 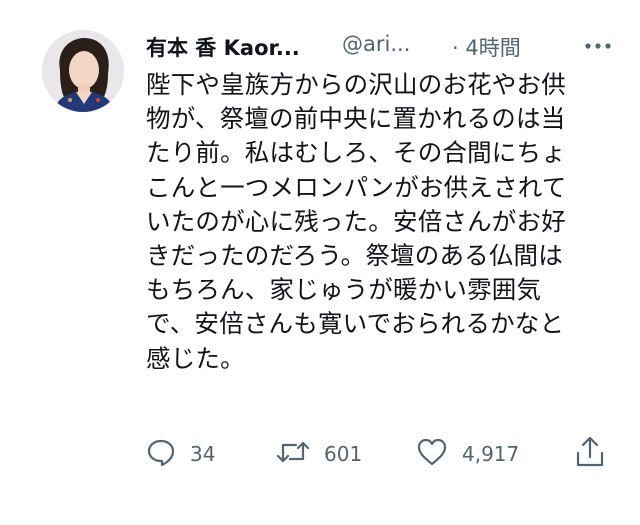 I want to click on like-button: 4,917, so click(x=467, y=454).